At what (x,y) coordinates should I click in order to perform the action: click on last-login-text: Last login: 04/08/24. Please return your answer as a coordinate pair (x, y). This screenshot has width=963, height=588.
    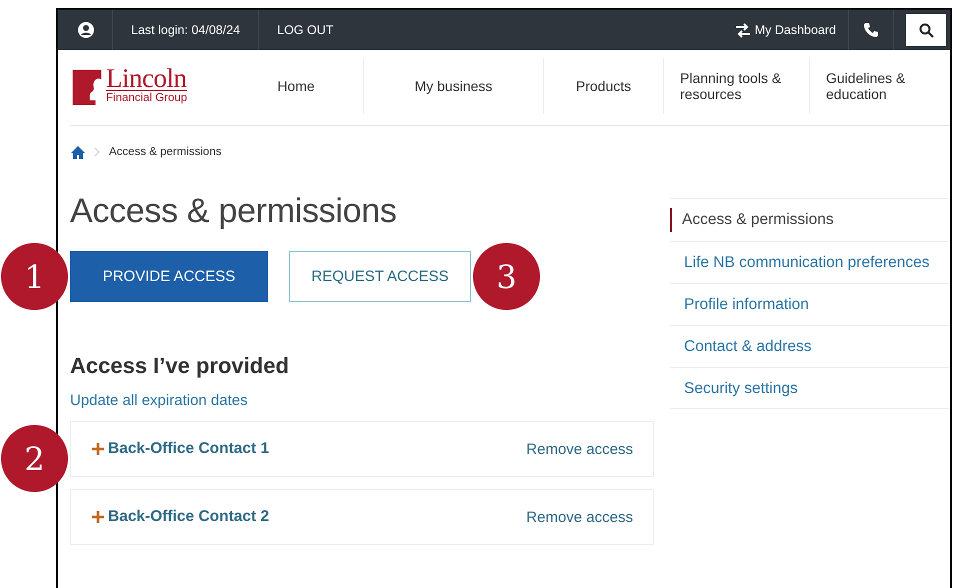
    Looking at the image, I should click on (185, 30).